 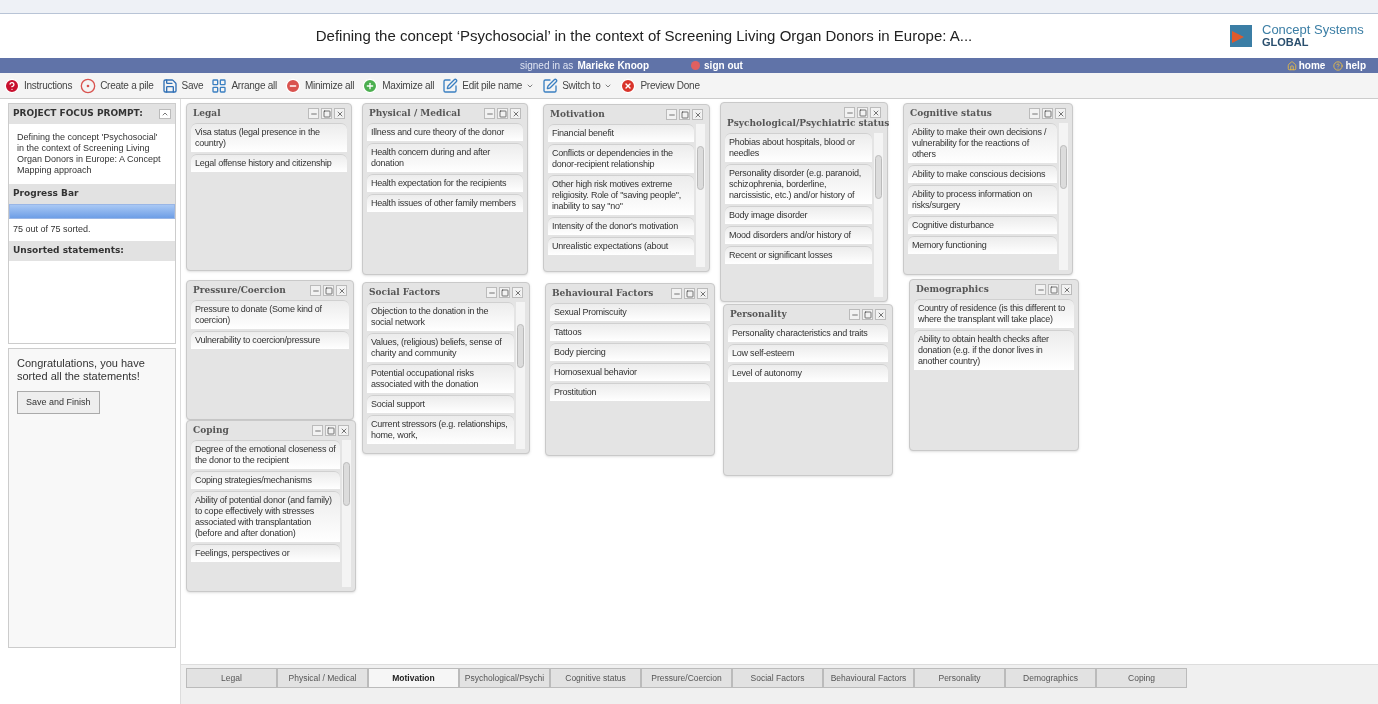 What do you see at coordinates (808, 353) in the screenshot?
I see `statement-card: Low self-esteem` at bounding box center [808, 353].